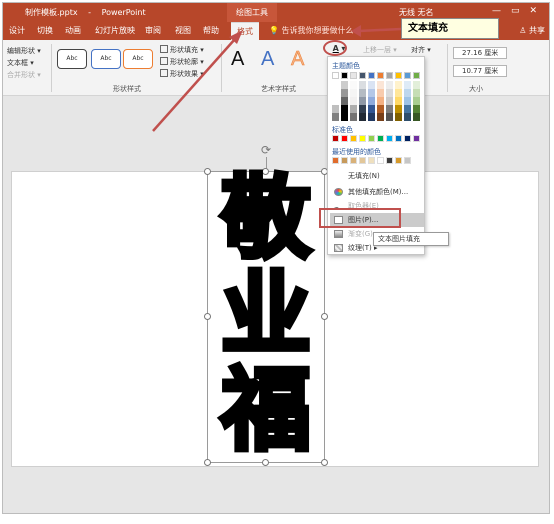 This screenshot has width=554, height=524. What do you see at coordinates (194, 85) in the screenshot?
I see `arrow-to-format-tab` at bounding box center [194, 85].